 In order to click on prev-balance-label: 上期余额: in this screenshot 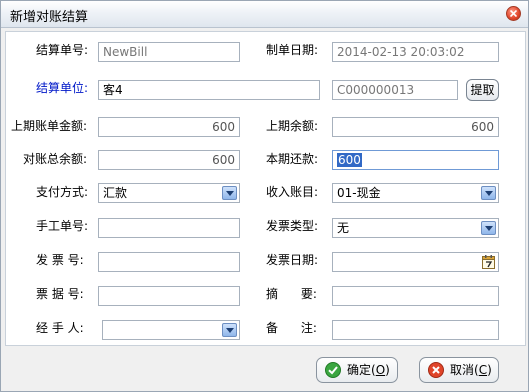, I will do `click(292, 126)`.